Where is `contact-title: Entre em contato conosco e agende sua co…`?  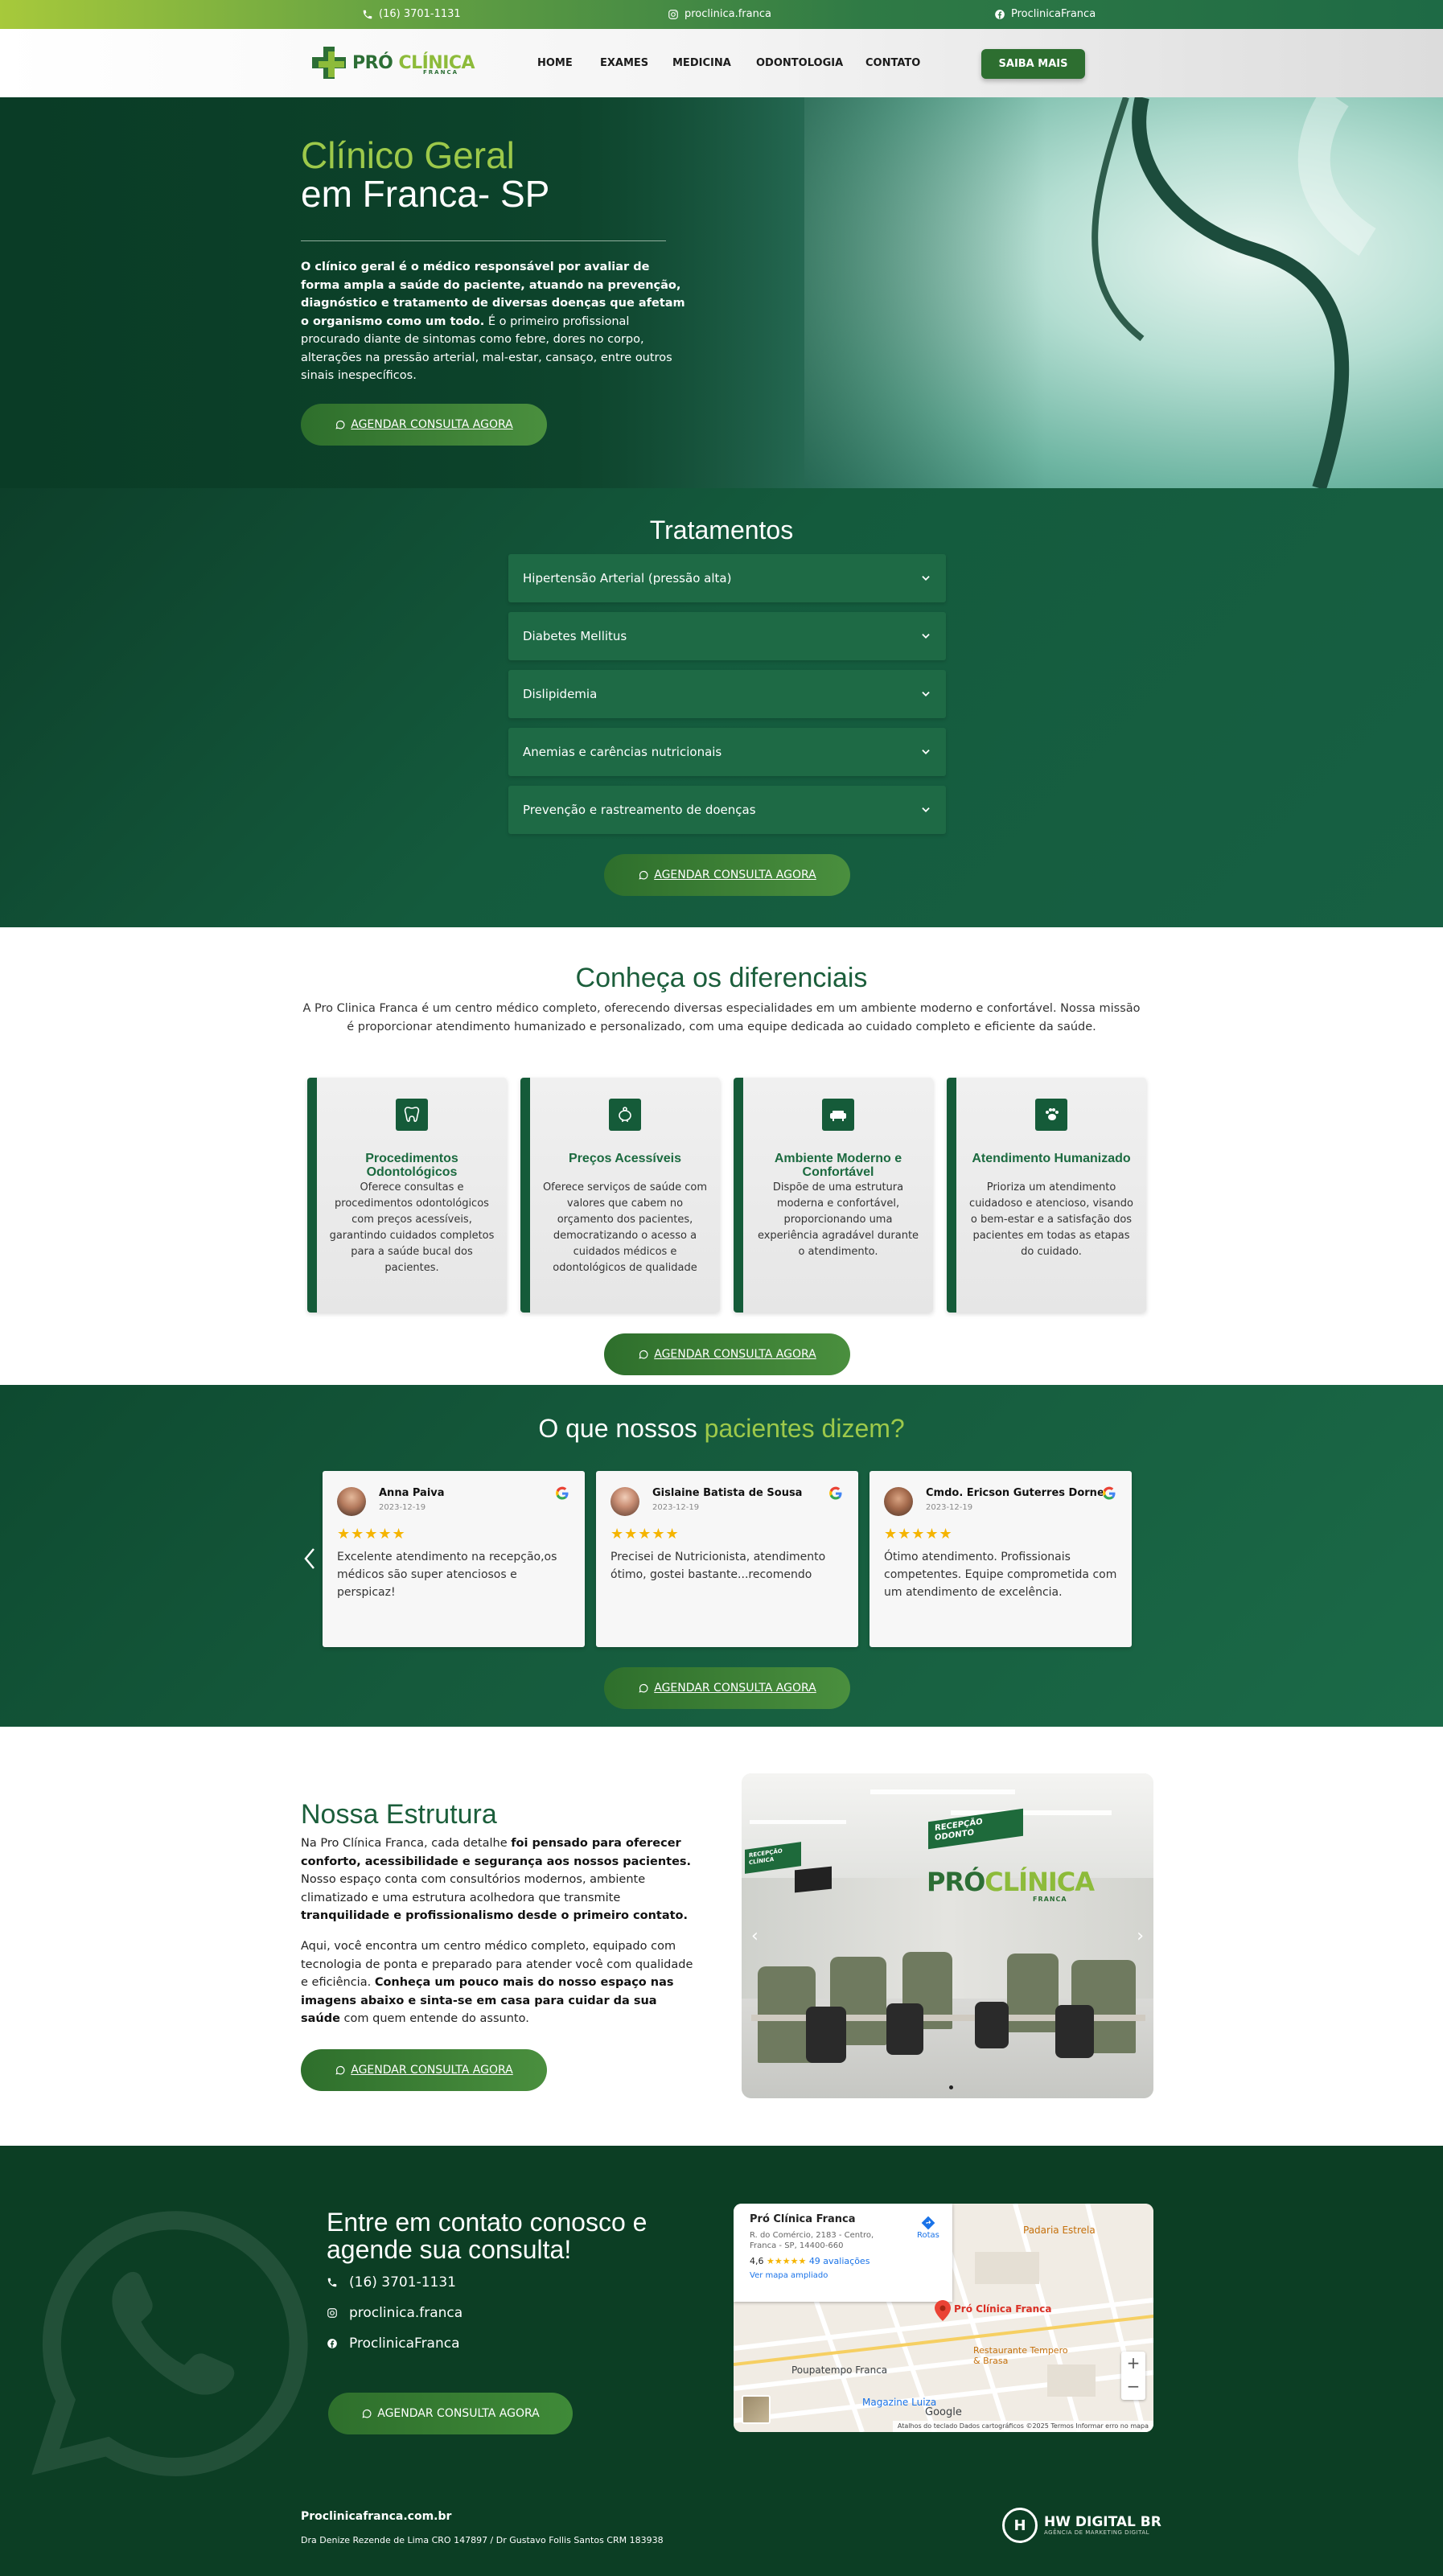 contact-title: Entre em contato conosco e agende sua co… is located at coordinates (487, 2236).